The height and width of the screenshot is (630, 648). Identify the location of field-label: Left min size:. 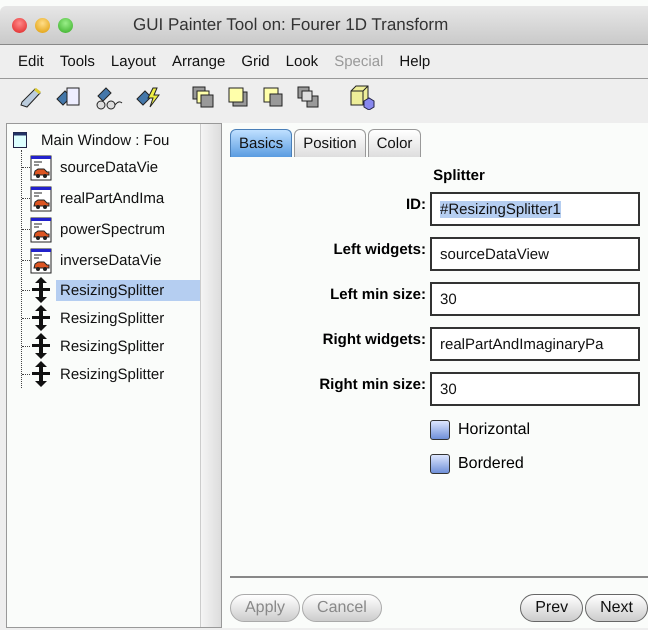
(377, 294).